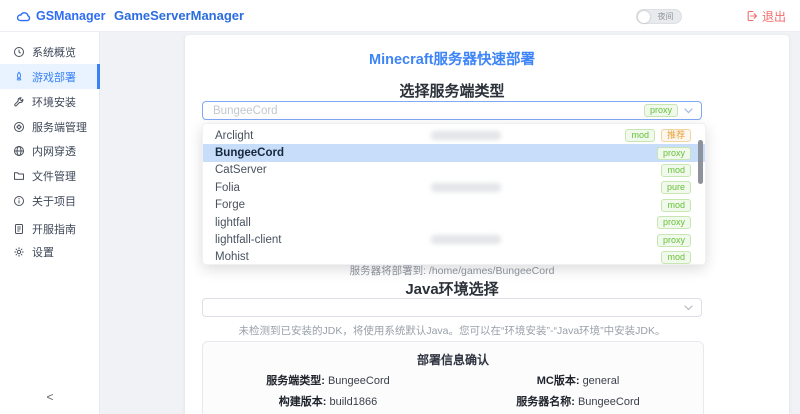  Describe the element at coordinates (452, 91) in the screenshot. I see `server-type-heading: 选择服务端类型` at that location.